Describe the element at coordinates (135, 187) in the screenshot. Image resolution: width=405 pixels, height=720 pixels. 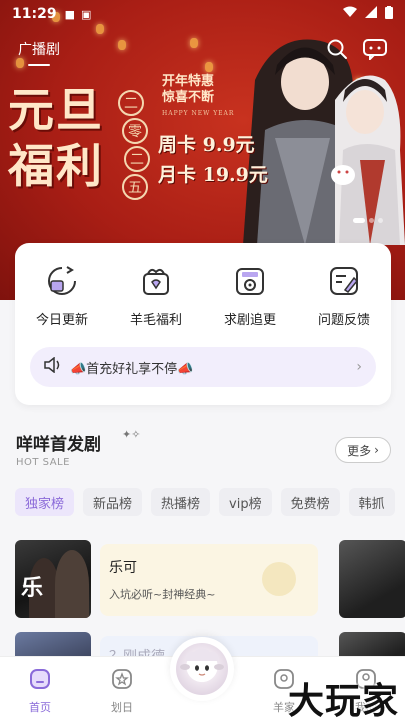
I see `date-char: 五` at that location.